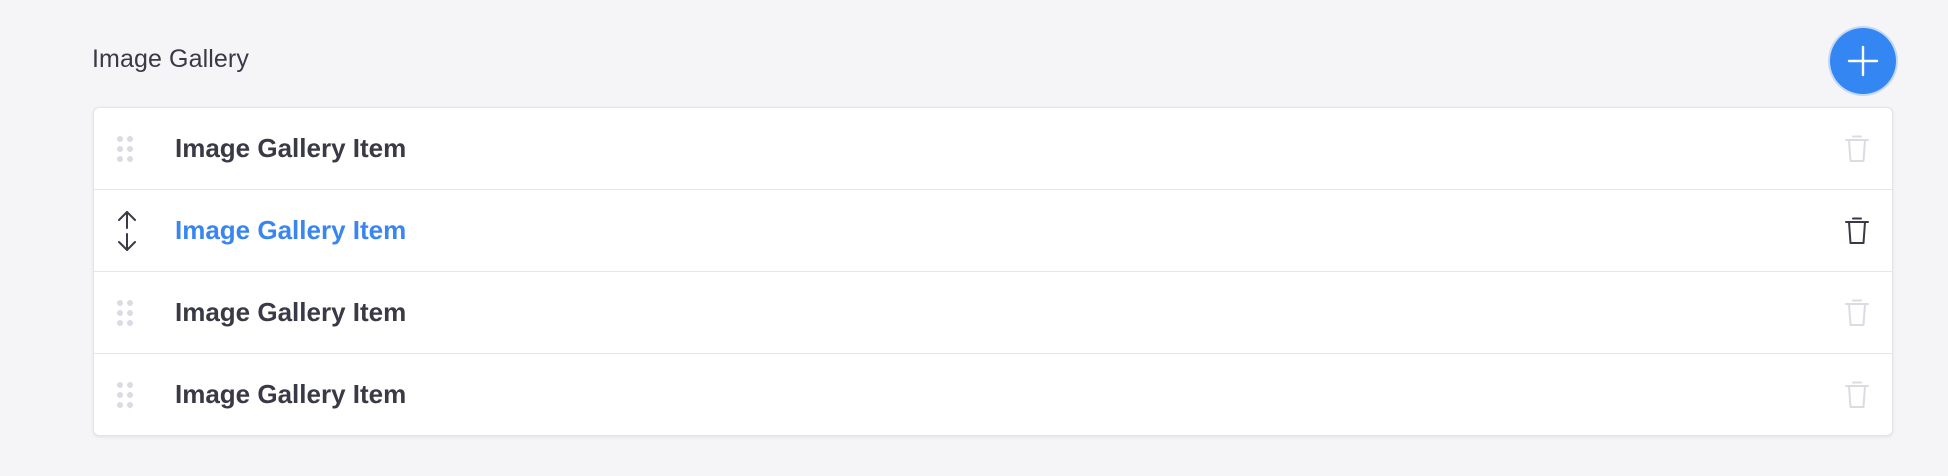 The height and width of the screenshot is (476, 1948). Describe the element at coordinates (170, 59) in the screenshot. I see `section-title: Image Gallery` at that location.